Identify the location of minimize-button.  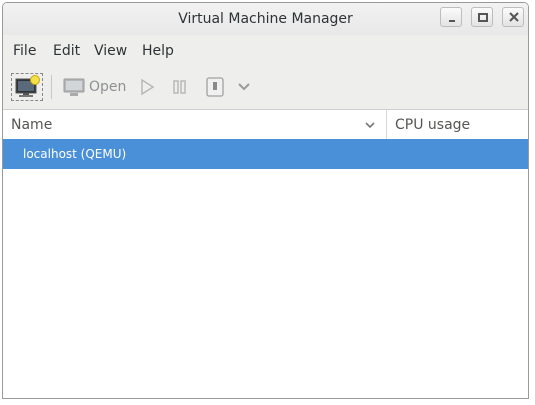
(451, 17).